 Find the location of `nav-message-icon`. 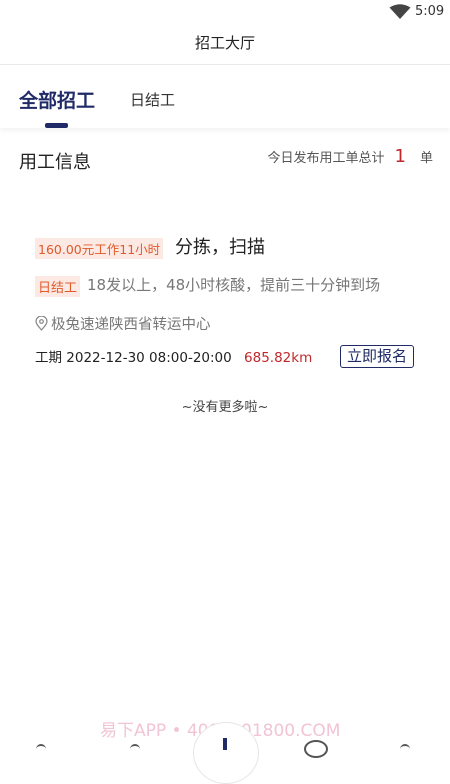

nav-message-icon is located at coordinates (316, 749).